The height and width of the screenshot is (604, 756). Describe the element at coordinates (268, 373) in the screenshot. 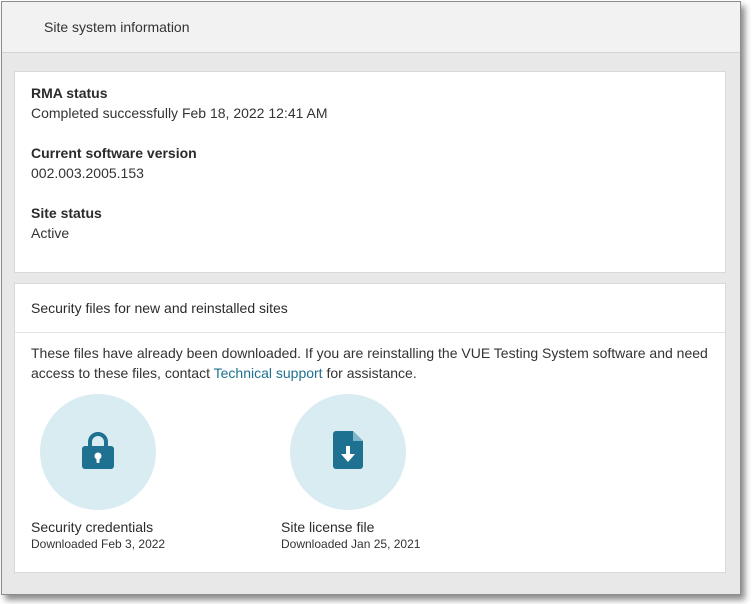

I see `technical-support-link: Technical support` at that location.